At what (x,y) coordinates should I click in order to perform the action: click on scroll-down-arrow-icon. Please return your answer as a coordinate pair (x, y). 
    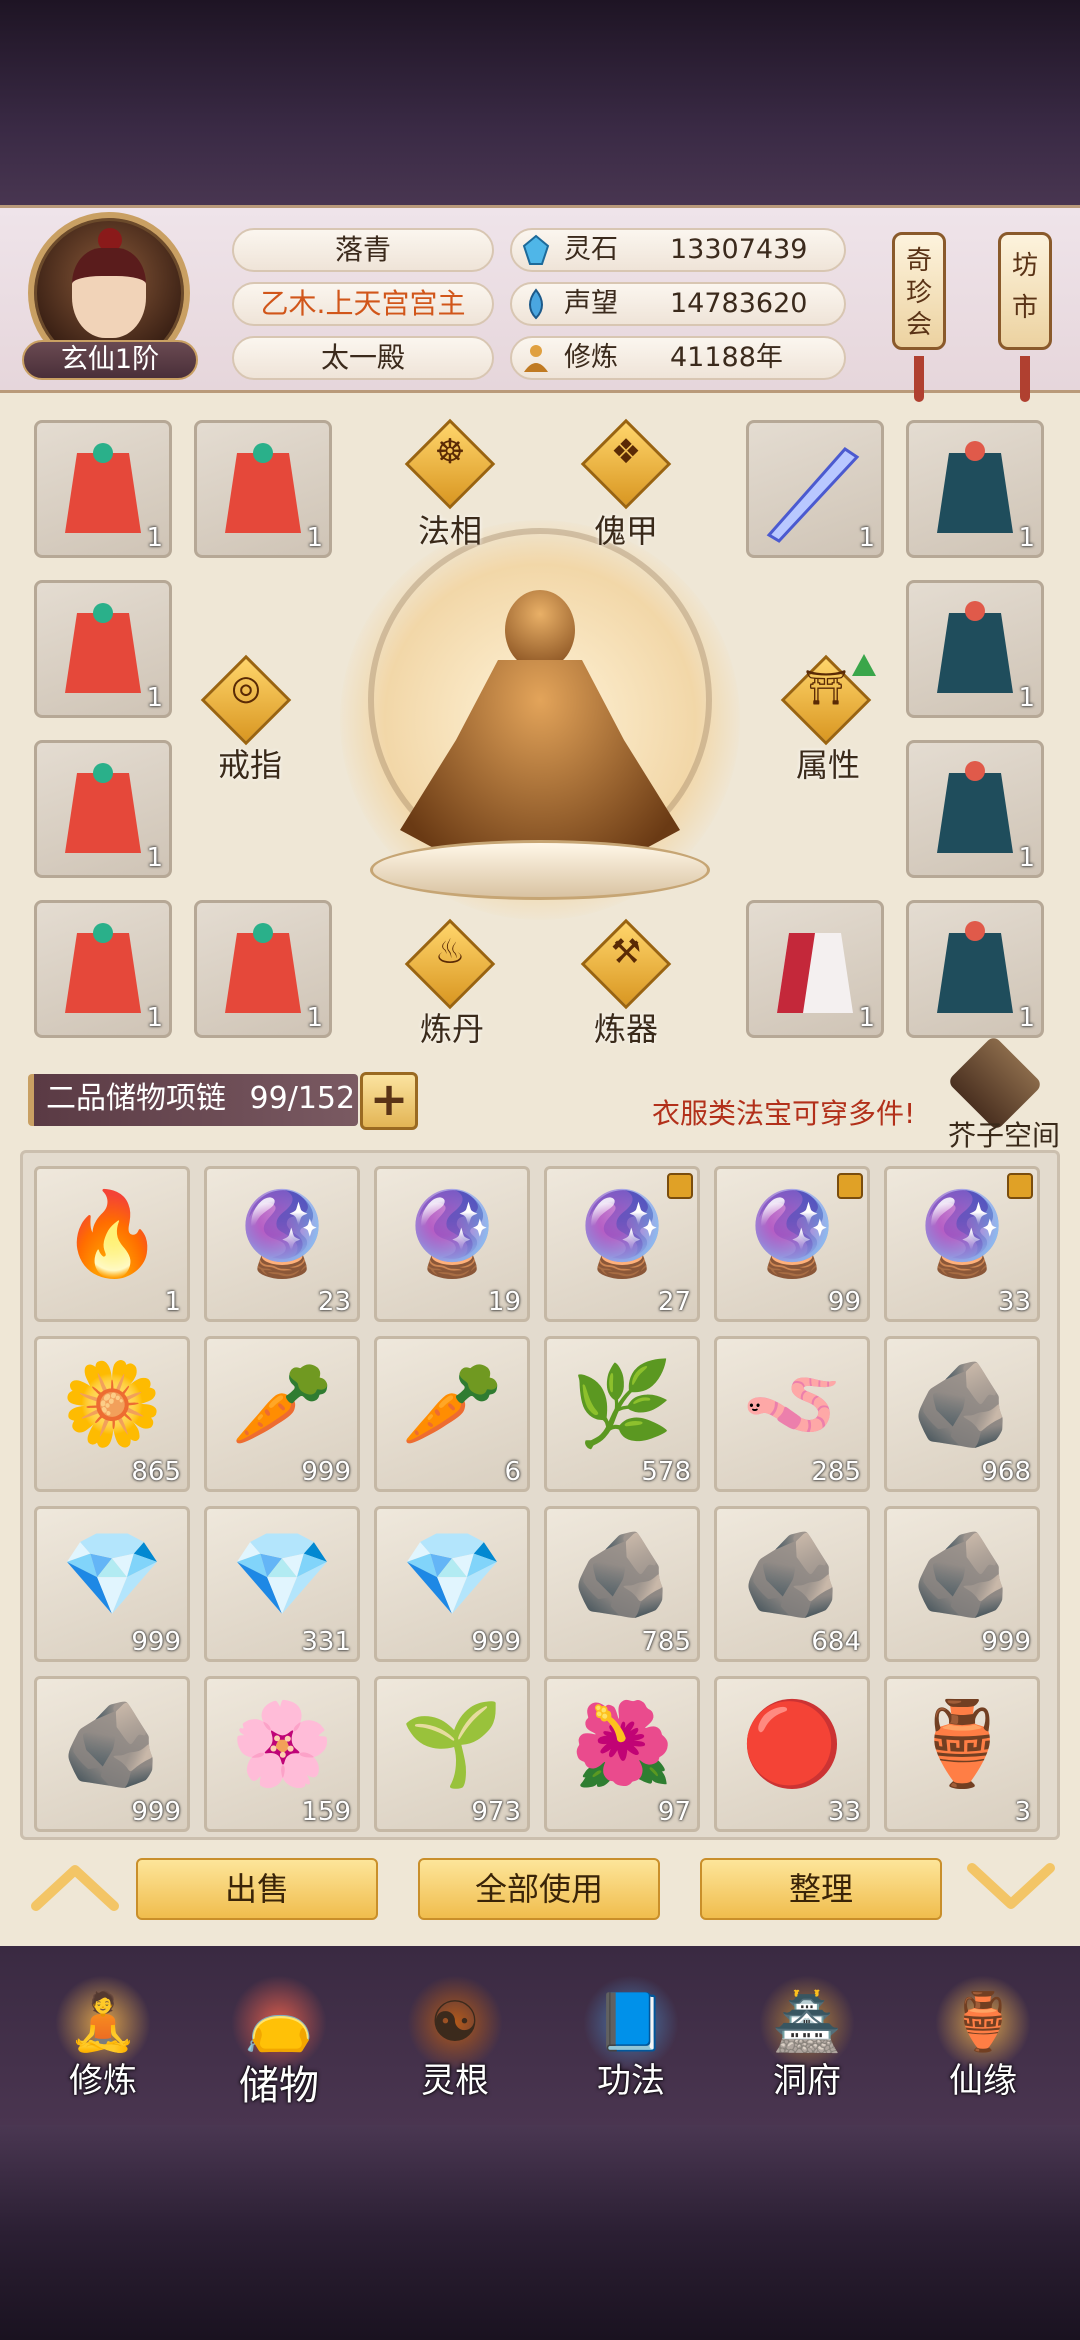
    Looking at the image, I should click on (1011, 1887).